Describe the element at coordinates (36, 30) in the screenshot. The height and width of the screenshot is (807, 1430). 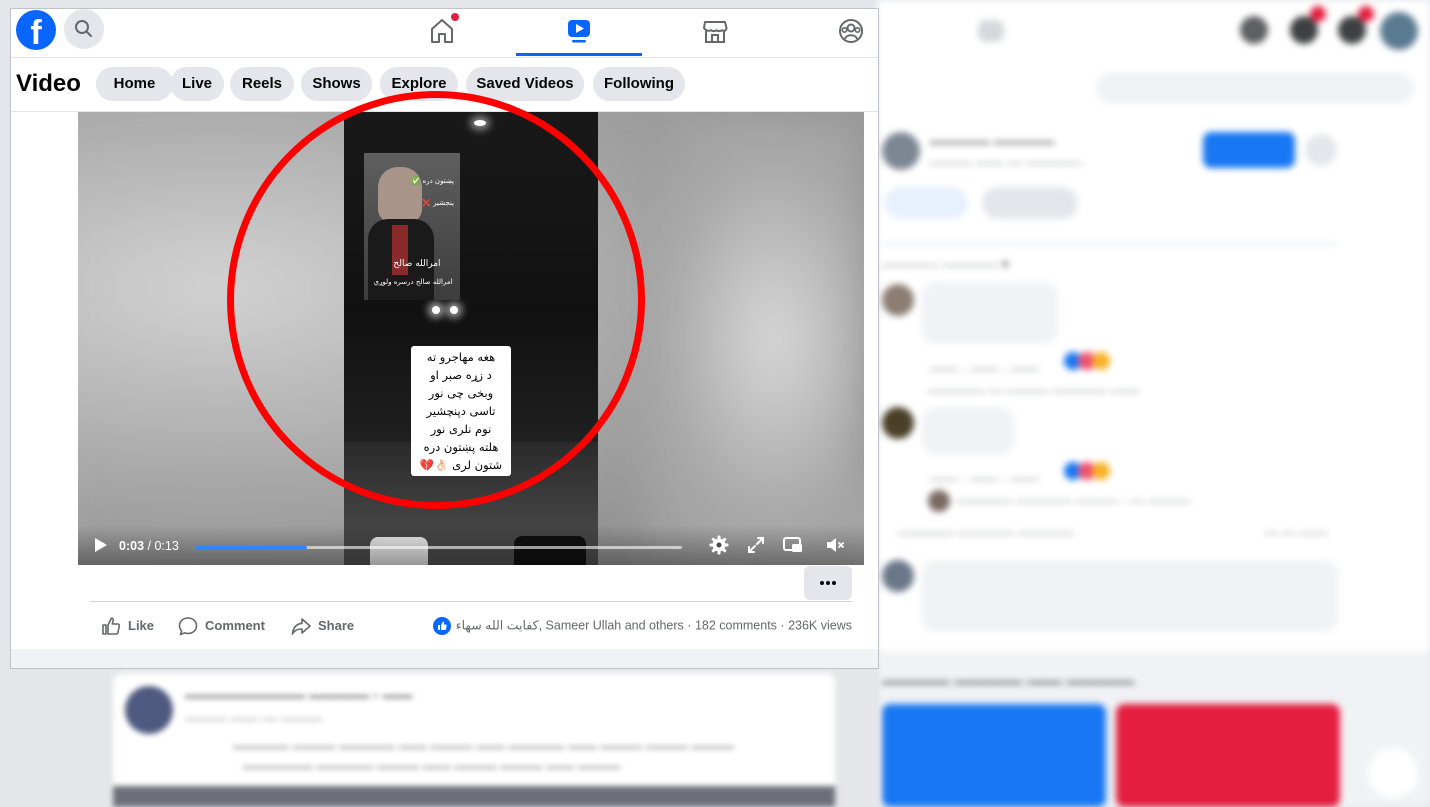
I see `facebook-logo: f` at that location.